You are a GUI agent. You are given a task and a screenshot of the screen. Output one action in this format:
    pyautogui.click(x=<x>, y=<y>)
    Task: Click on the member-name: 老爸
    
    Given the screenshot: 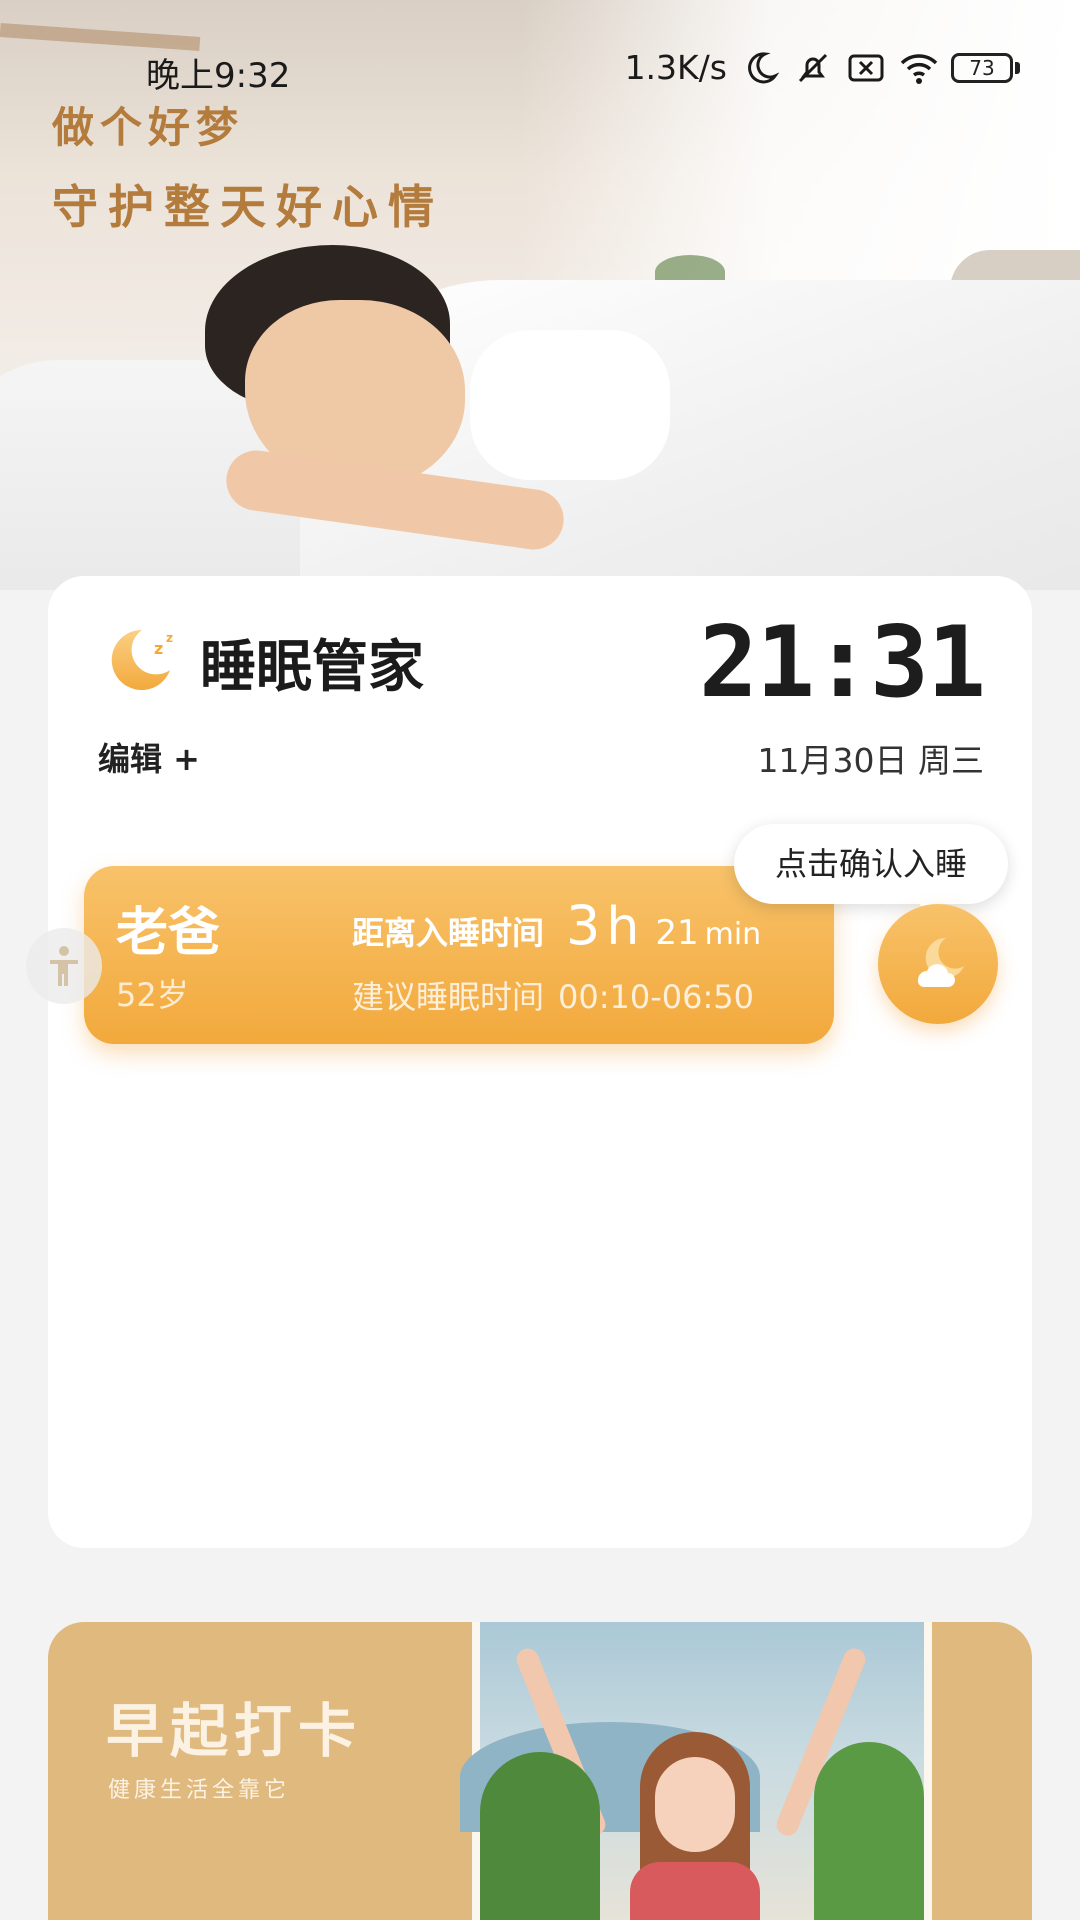 What is the action you would take?
    pyautogui.click(x=168, y=933)
    